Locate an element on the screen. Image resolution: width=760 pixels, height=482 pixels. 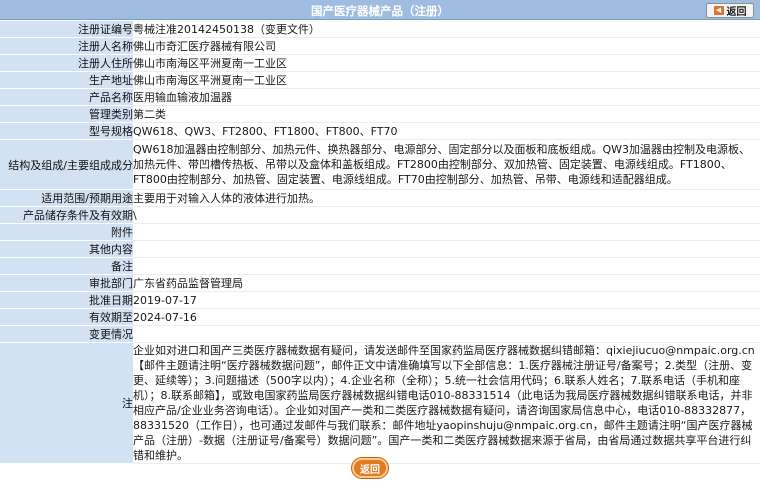
row-value: 广东省药品监督管理局 is located at coordinates (446, 283).